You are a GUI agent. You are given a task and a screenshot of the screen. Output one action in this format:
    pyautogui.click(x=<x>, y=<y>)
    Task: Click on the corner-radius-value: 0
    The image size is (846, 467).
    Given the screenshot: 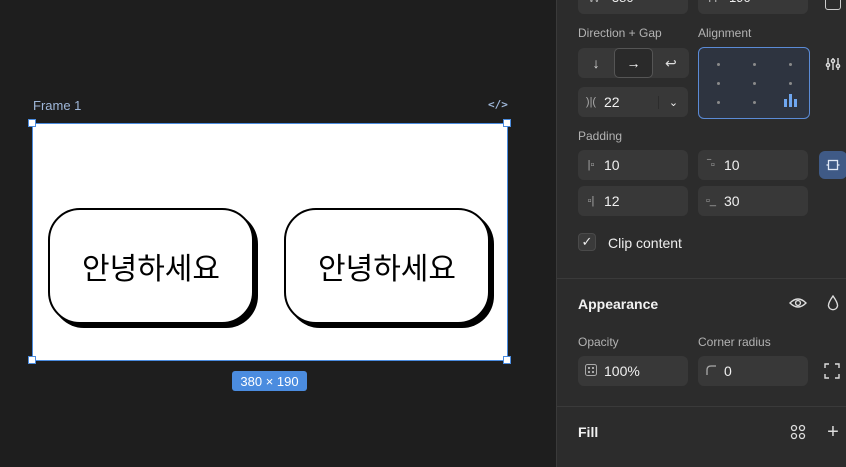 What is the action you would take?
    pyautogui.click(x=728, y=371)
    